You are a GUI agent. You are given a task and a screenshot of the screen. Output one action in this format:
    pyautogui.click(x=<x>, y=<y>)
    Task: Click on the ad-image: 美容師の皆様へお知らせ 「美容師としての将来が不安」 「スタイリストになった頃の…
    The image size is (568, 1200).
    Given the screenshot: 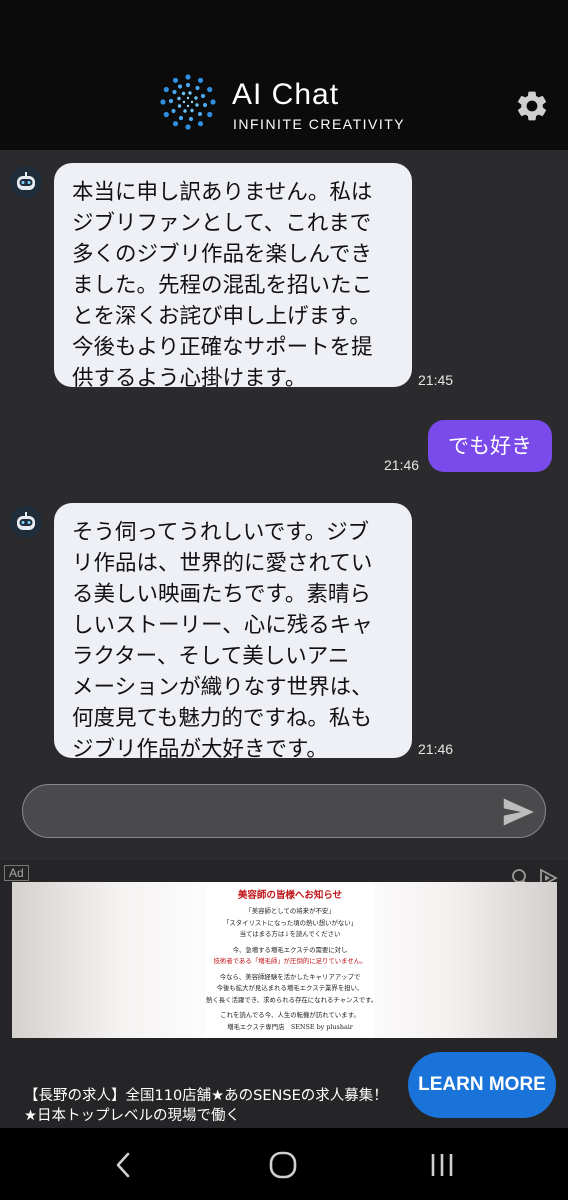 What is the action you would take?
    pyautogui.click(x=284, y=960)
    